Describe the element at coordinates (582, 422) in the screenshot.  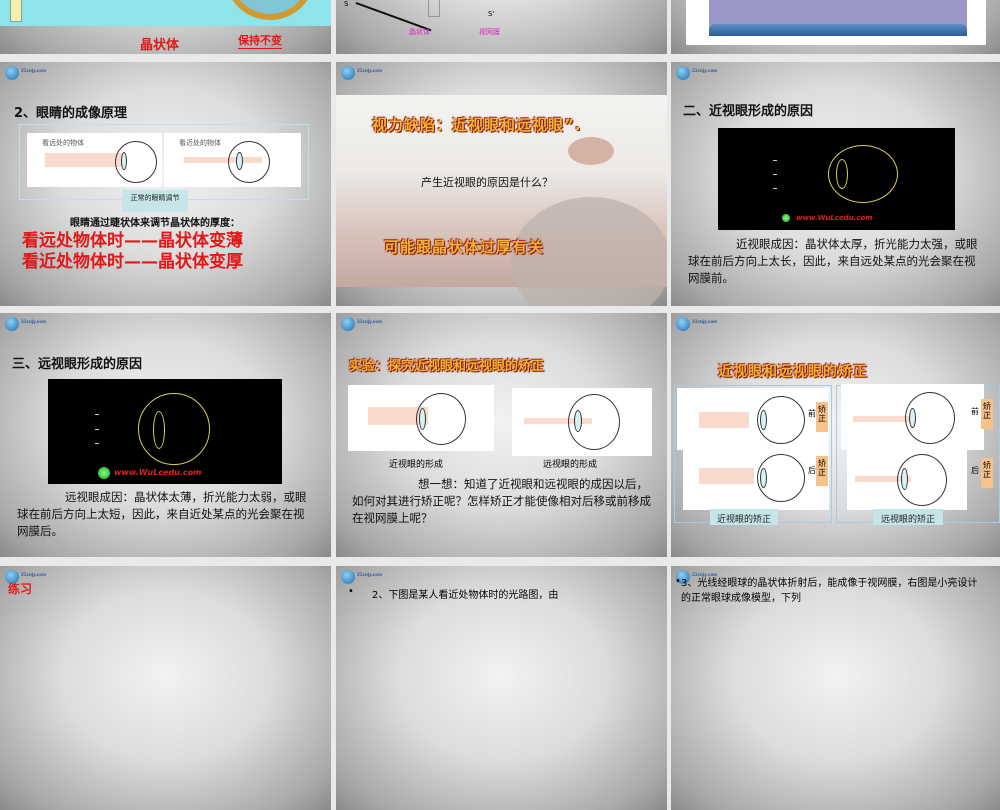
I see `hyperopia-diagram` at that location.